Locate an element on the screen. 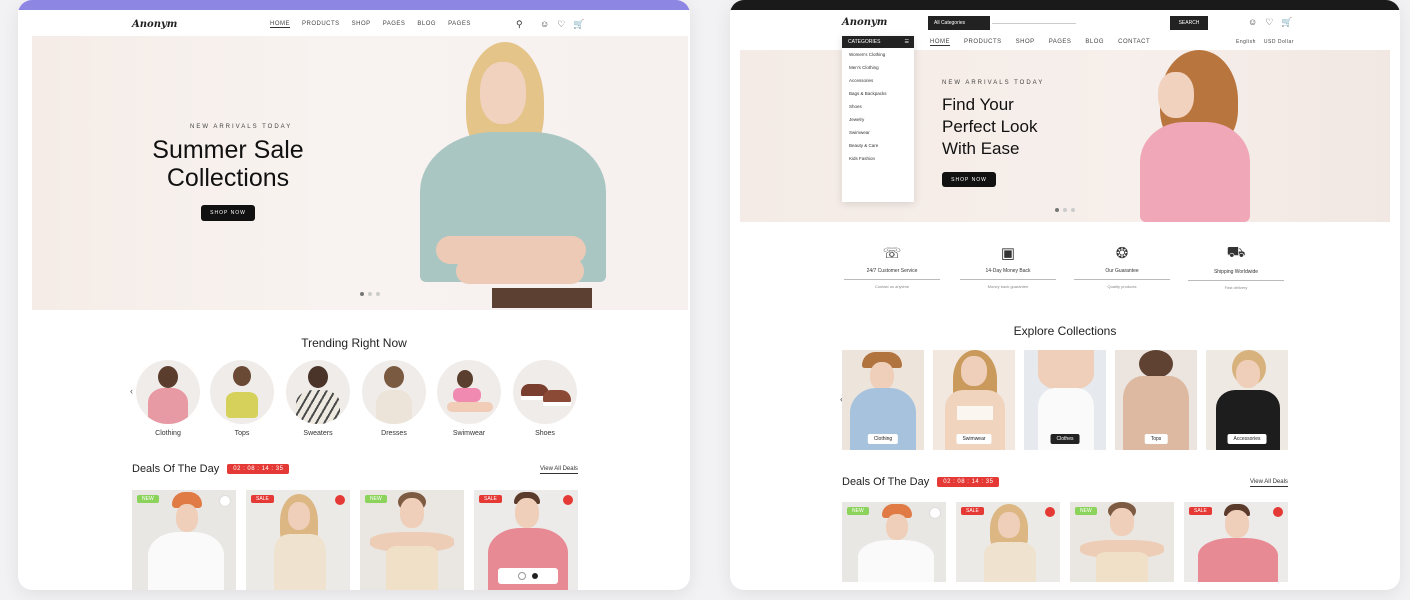 This screenshot has width=1410, height=600. cart-icon is located at coordinates (535, 576).